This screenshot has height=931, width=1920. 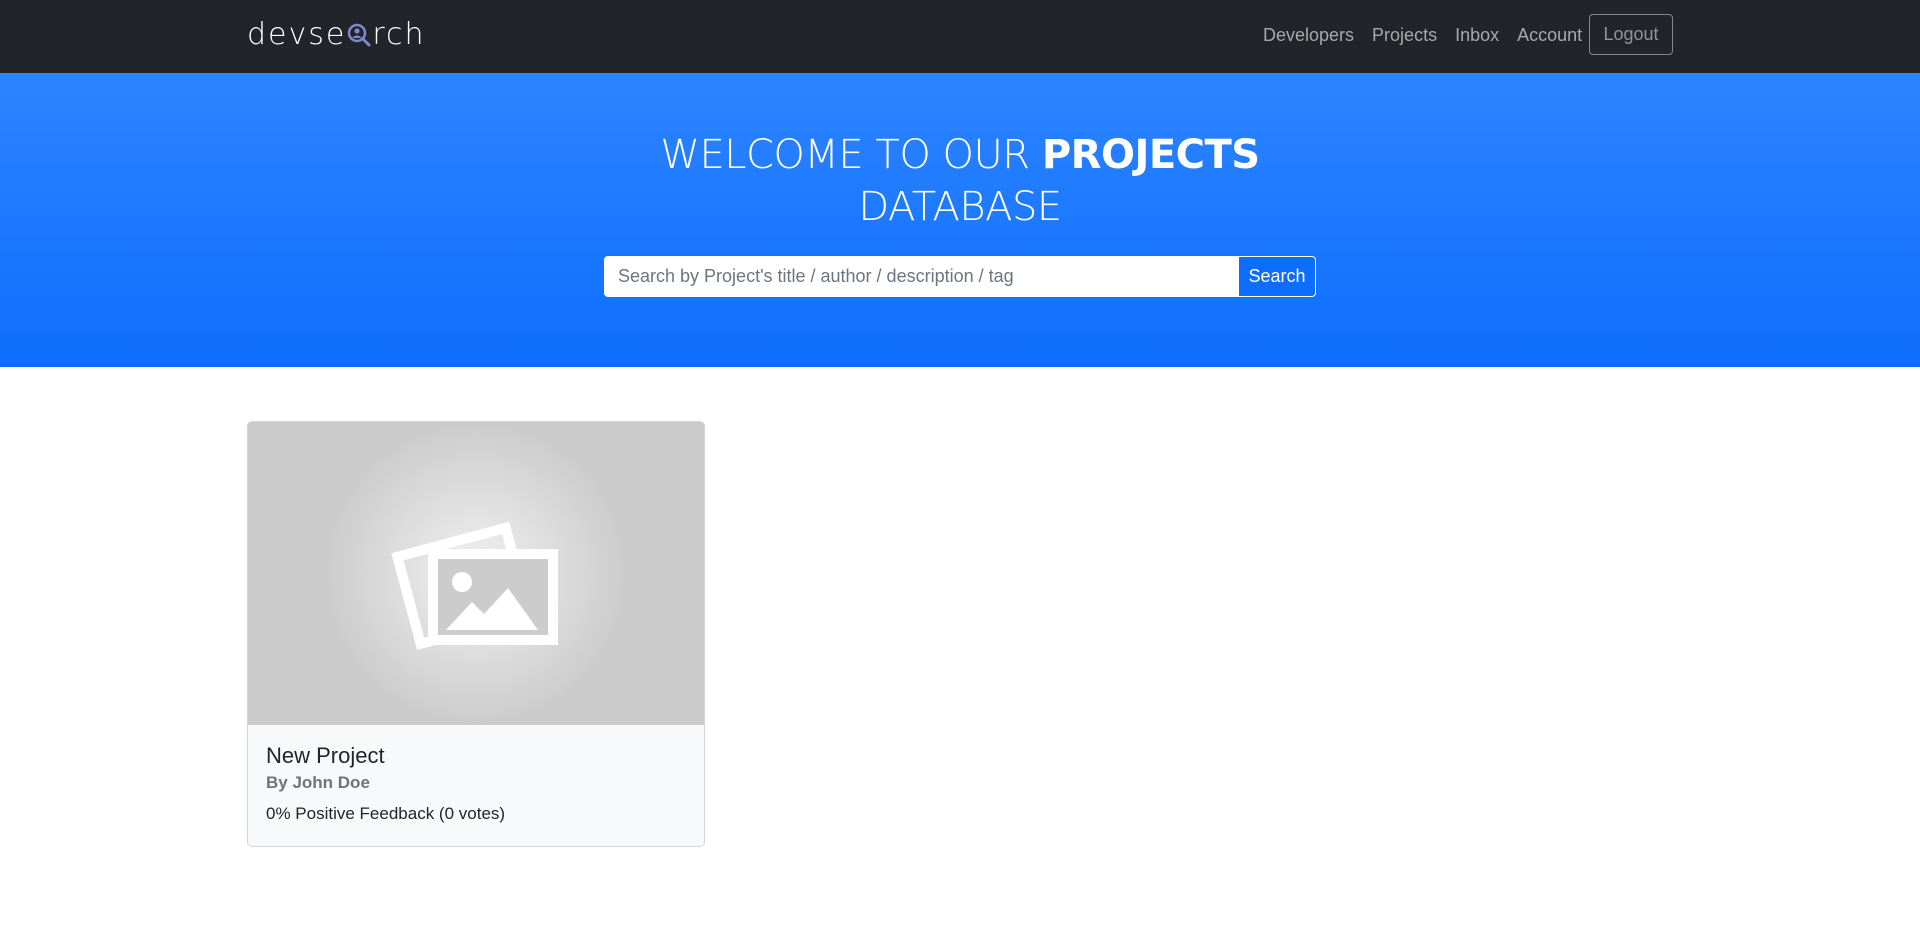 What do you see at coordinates (921, 276) in the screenshot?
I see `search-input` at bounding box center [921, 276].